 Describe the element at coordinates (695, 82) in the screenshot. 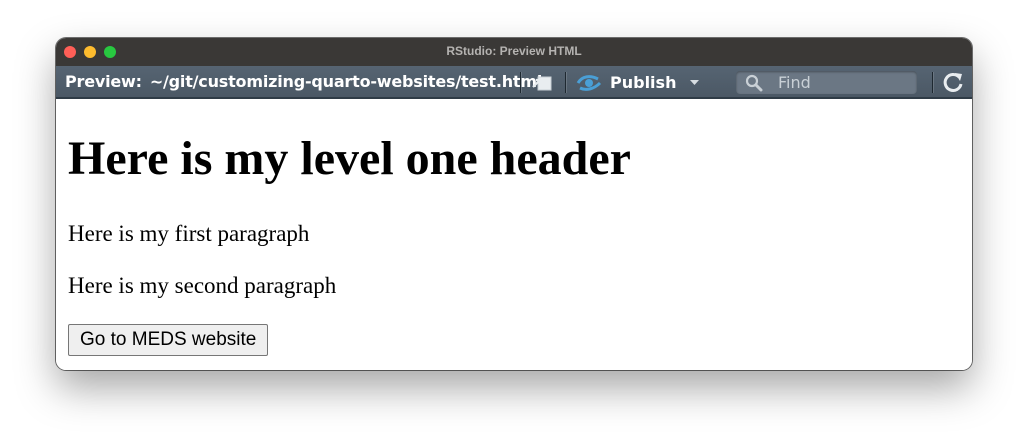

I see `caret-down-icon` at that location.